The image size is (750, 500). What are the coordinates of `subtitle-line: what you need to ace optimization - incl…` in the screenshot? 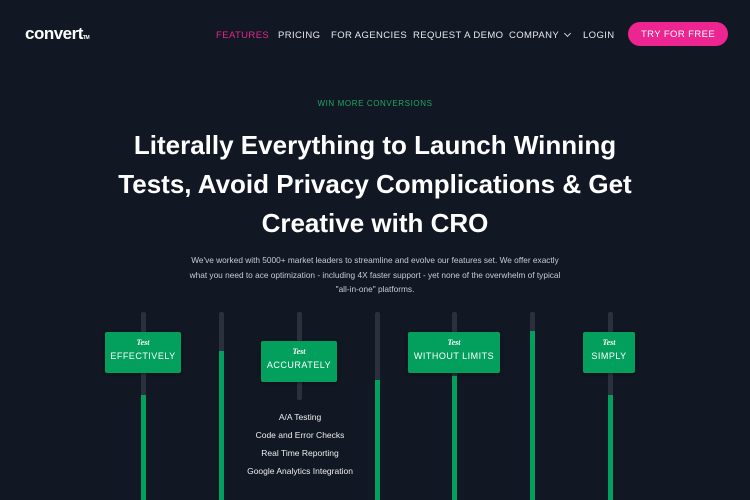 It's located at (375, 274).